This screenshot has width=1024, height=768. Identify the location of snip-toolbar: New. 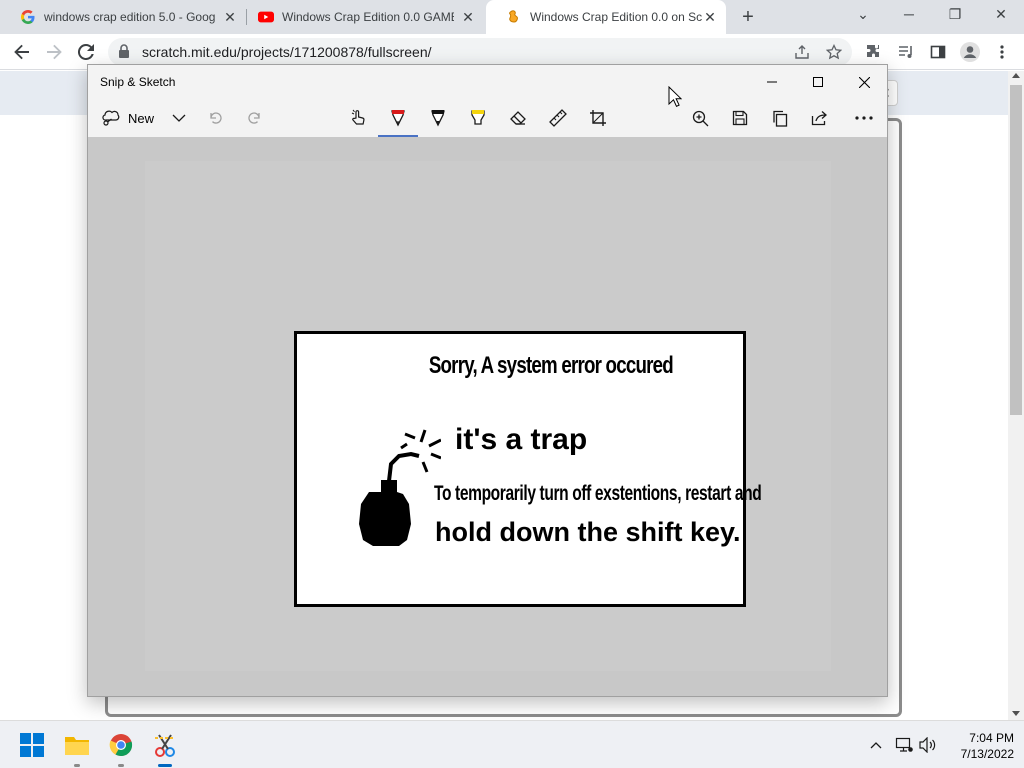
(487, 118).